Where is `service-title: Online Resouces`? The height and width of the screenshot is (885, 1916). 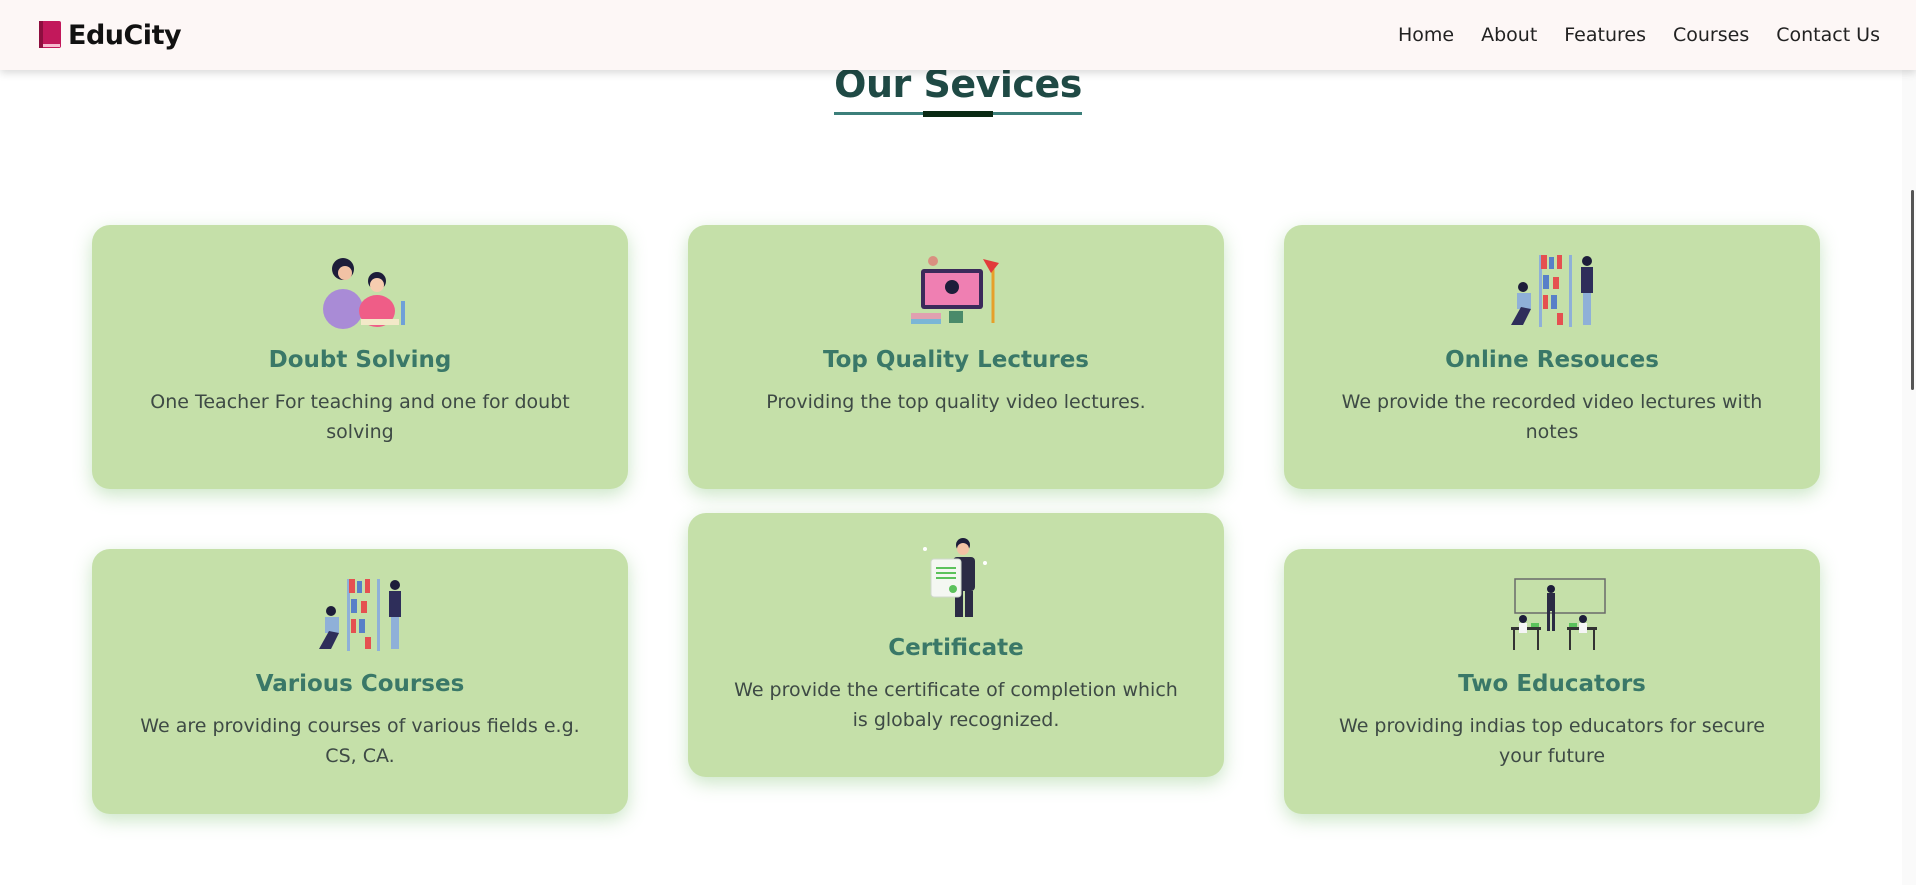 service-title: Online Resouces is located at coordinates (1552, 360).